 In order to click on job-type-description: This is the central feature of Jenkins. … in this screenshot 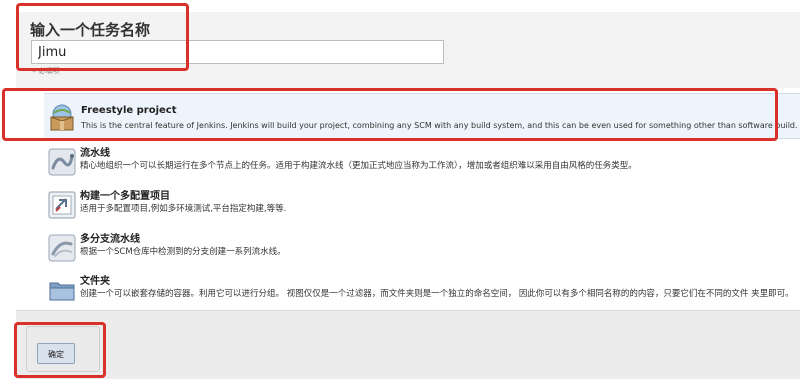, I will do `click(439, 125)`.